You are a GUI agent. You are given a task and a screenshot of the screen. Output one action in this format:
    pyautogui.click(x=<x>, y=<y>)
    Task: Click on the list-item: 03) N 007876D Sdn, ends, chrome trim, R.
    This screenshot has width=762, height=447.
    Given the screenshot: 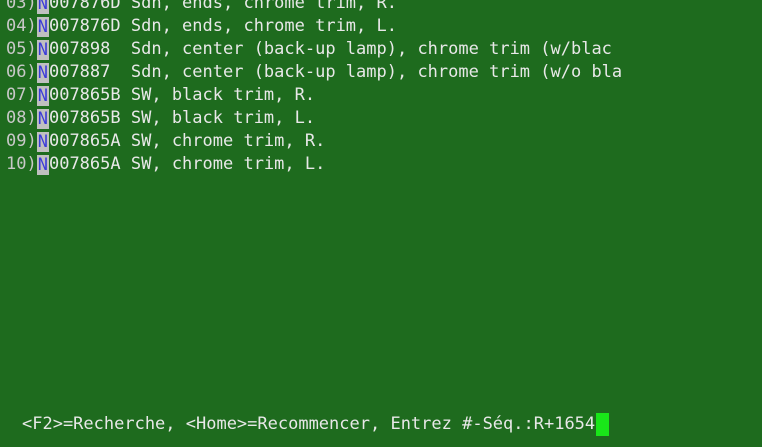 What is the action you would take?
    pyautogui.click(x=384, y=7)
    